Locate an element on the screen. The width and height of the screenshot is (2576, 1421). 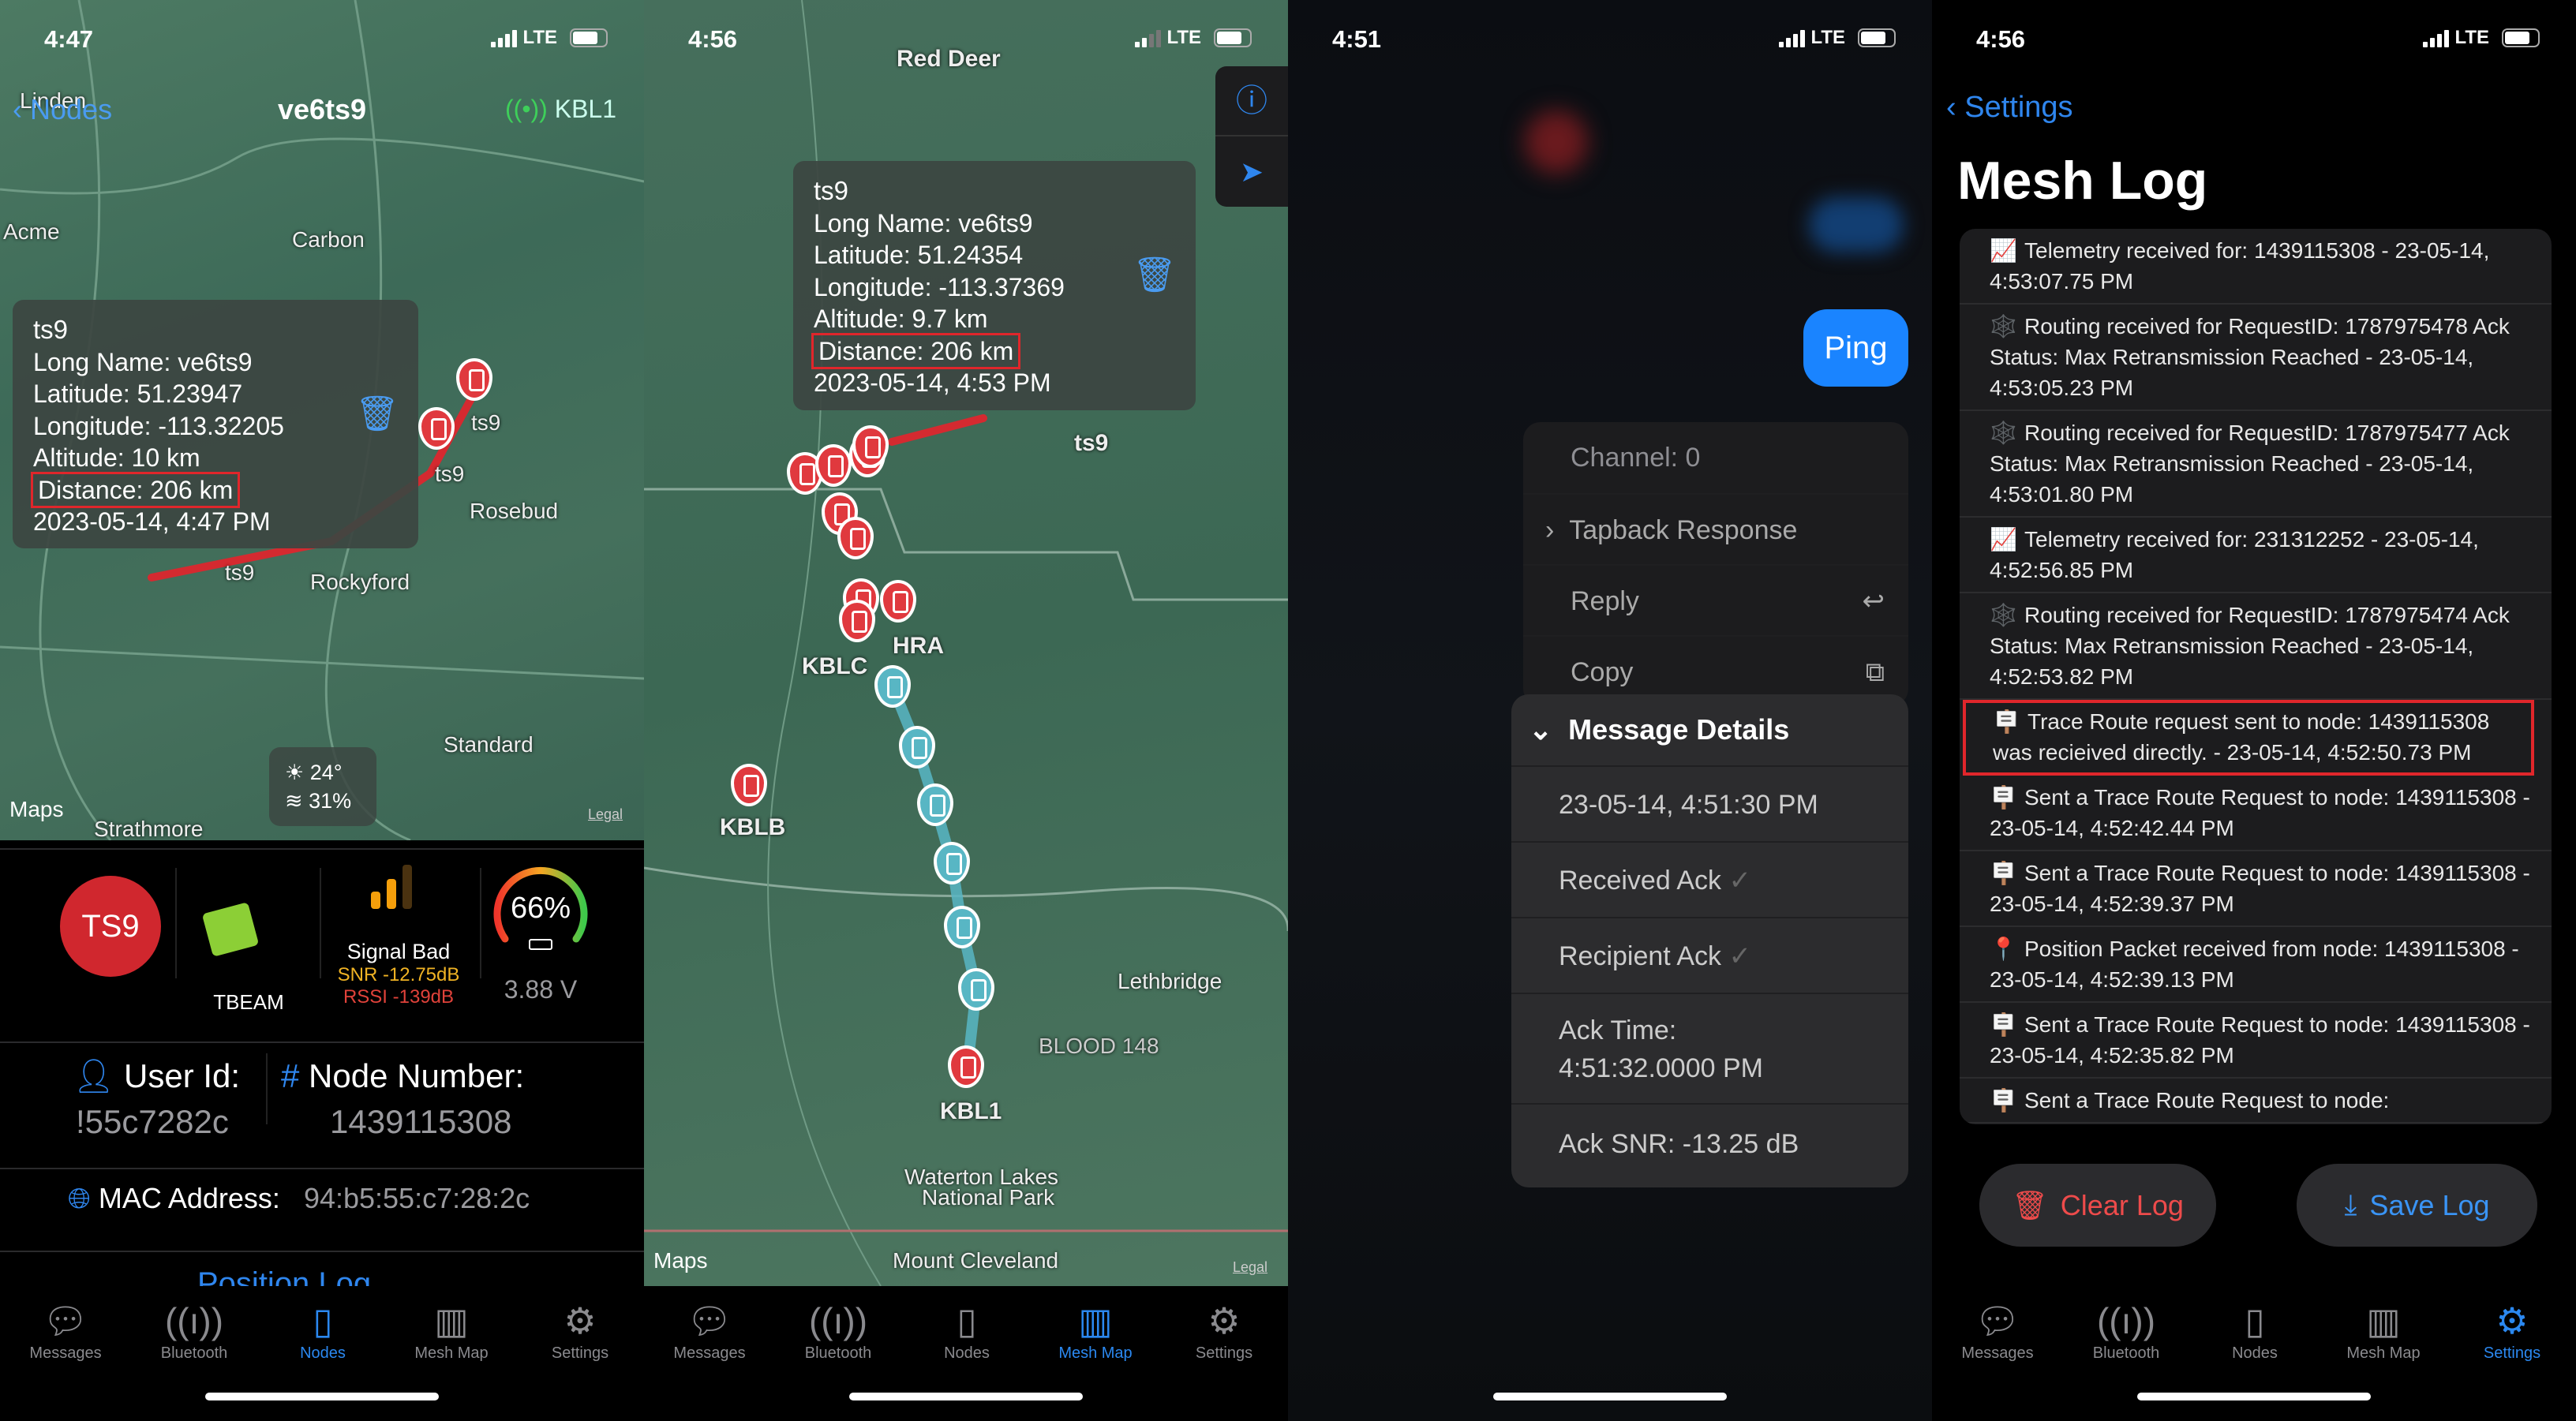
map-controls: ⓘ ➤ is located at coordinates (1251, 136).